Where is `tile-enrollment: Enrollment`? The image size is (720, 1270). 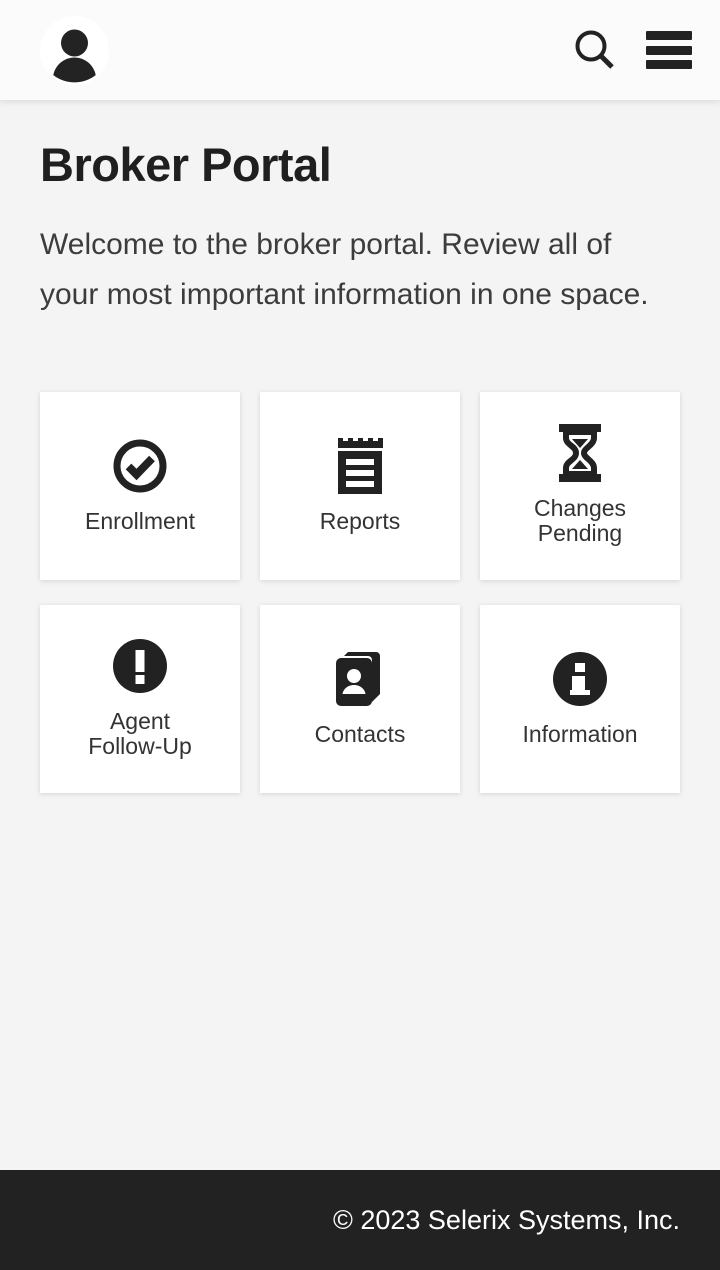 tile-enrollment: Enrollment is located at coordinates (140, 486).